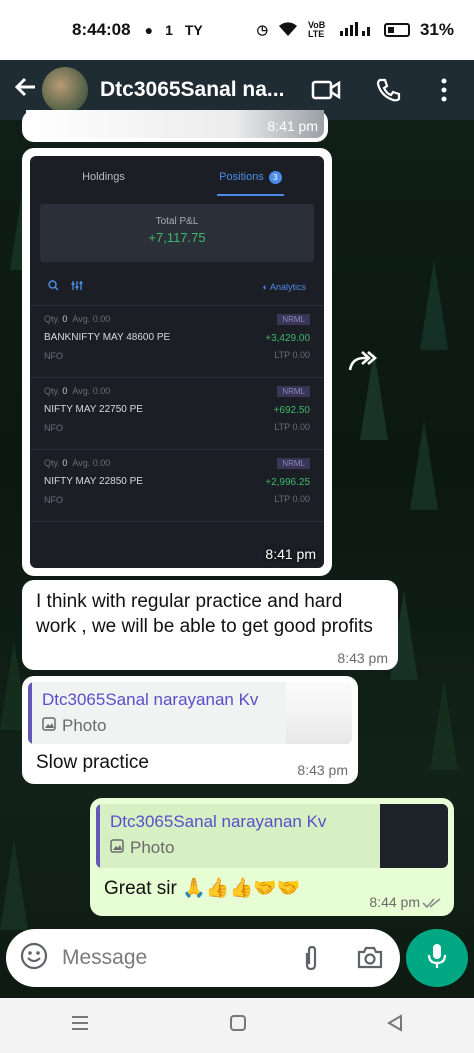 The width and height of the screenshot is (474, 1053). I want to click on message-input: Message, so click(104, 958).